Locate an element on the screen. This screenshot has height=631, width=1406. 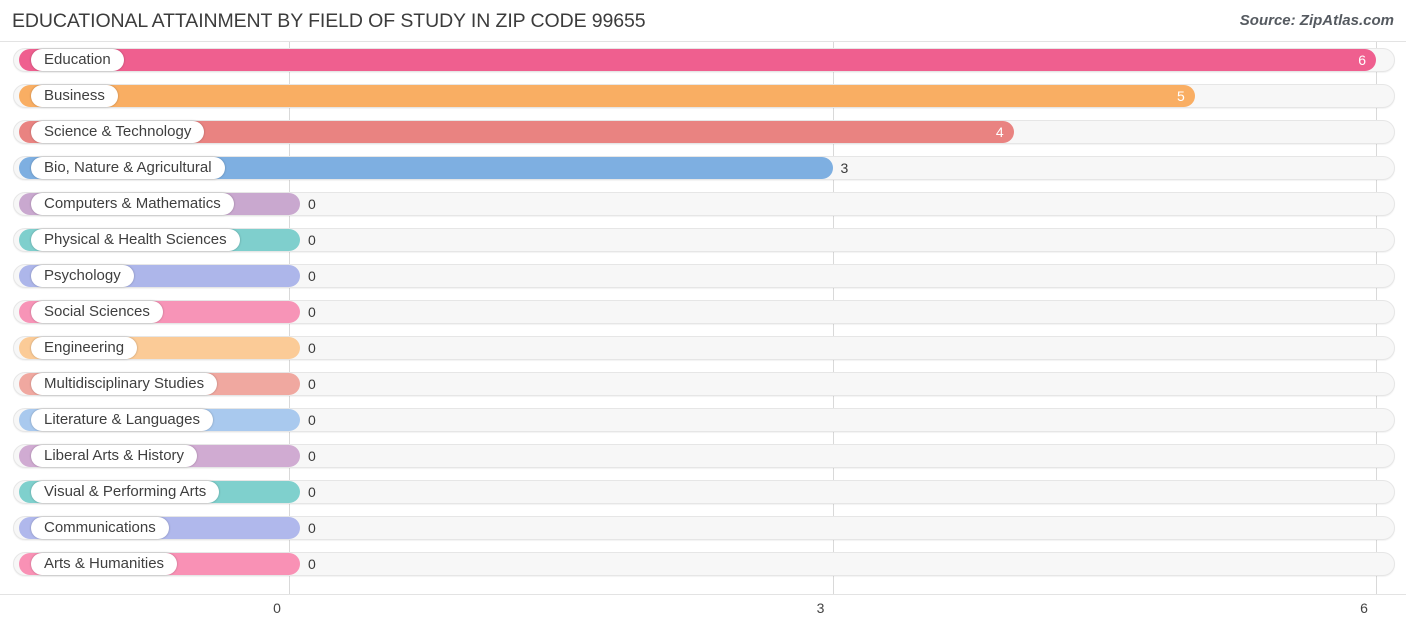
bar-row: 0 Engineering is located at coordinates (703, 348).